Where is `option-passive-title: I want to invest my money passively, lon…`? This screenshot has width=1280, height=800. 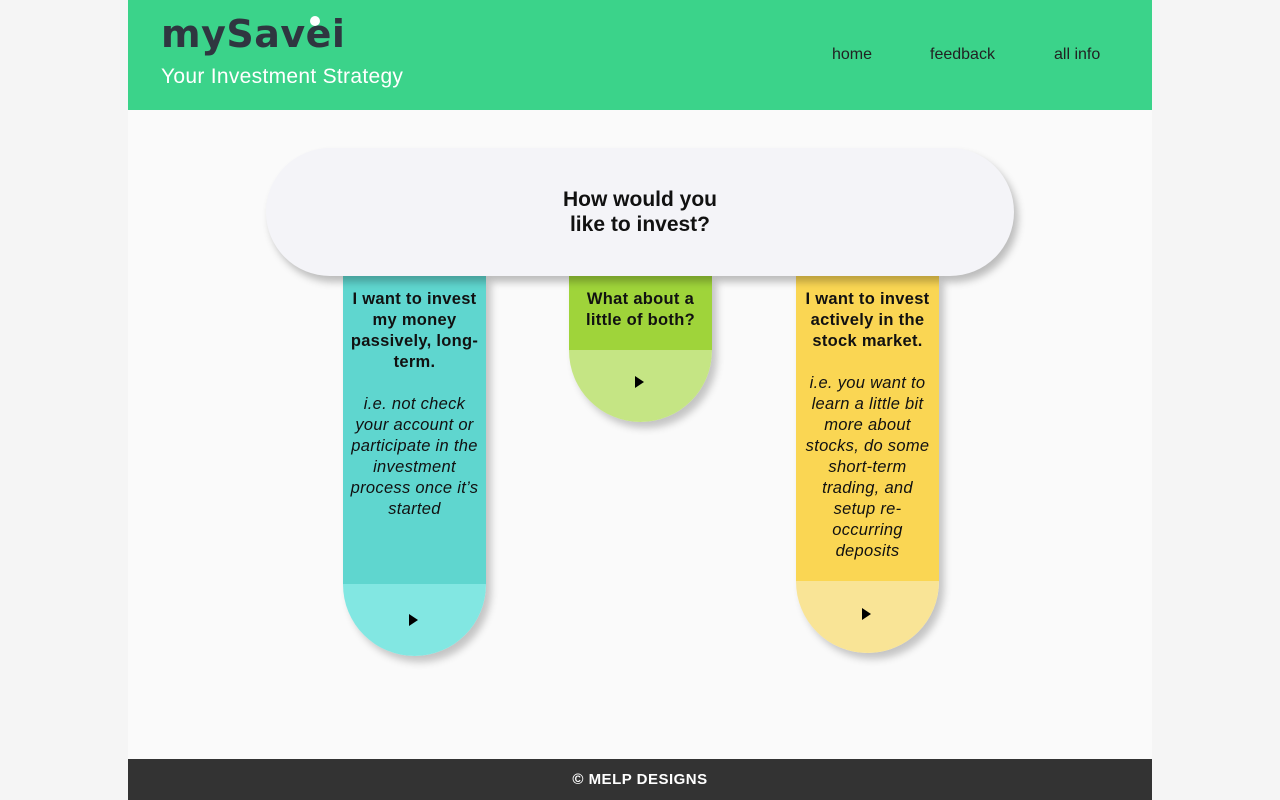 option-passive-title: I want to invest my money passively, lon… is located at coordinates (414, 330).